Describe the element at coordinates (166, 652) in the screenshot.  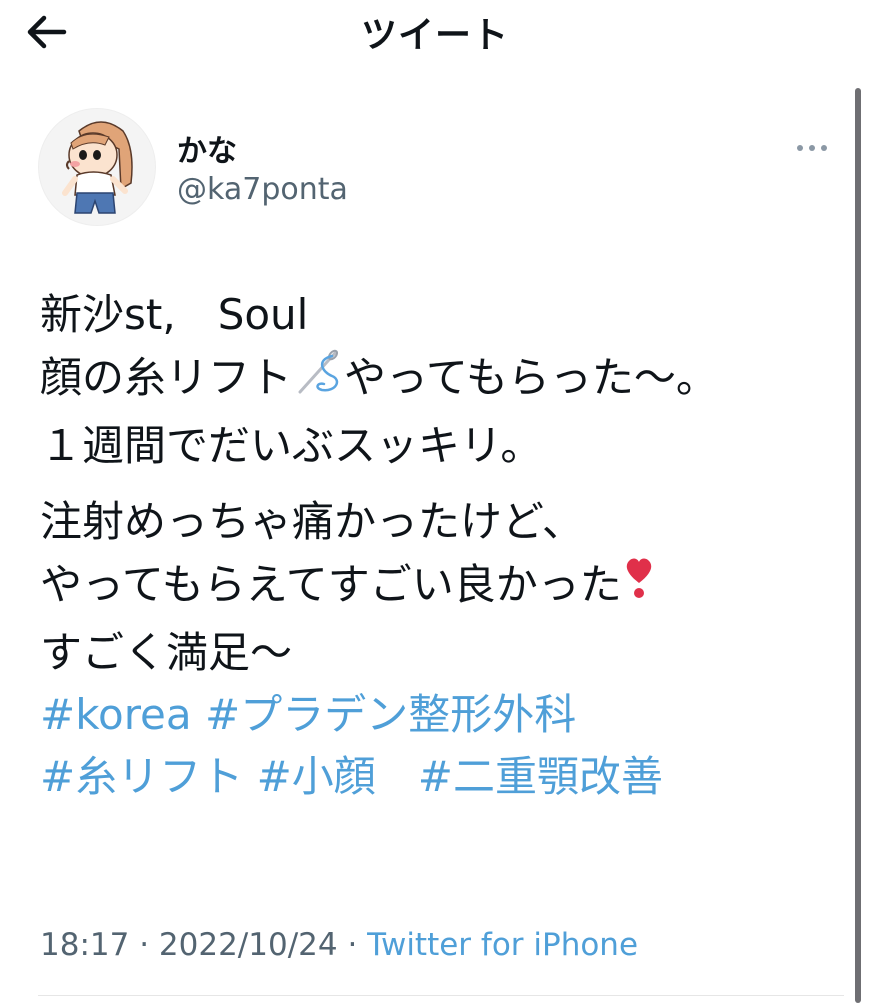
I see `tweet-line: すごく満足〜` at that location.